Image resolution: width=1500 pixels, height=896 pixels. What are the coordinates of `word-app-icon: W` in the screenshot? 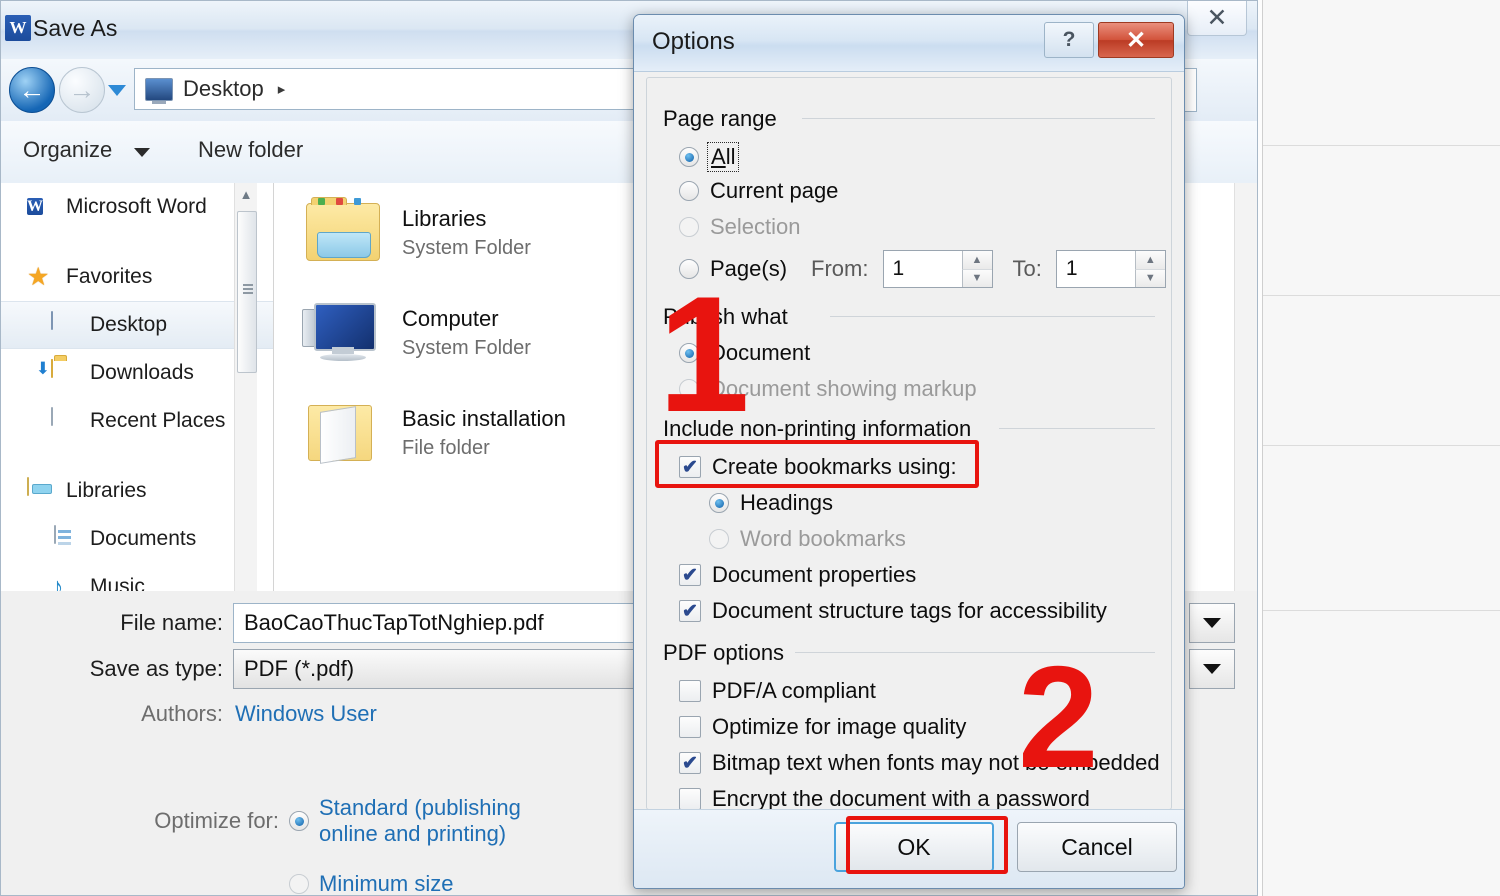 It's located at (18, 28).